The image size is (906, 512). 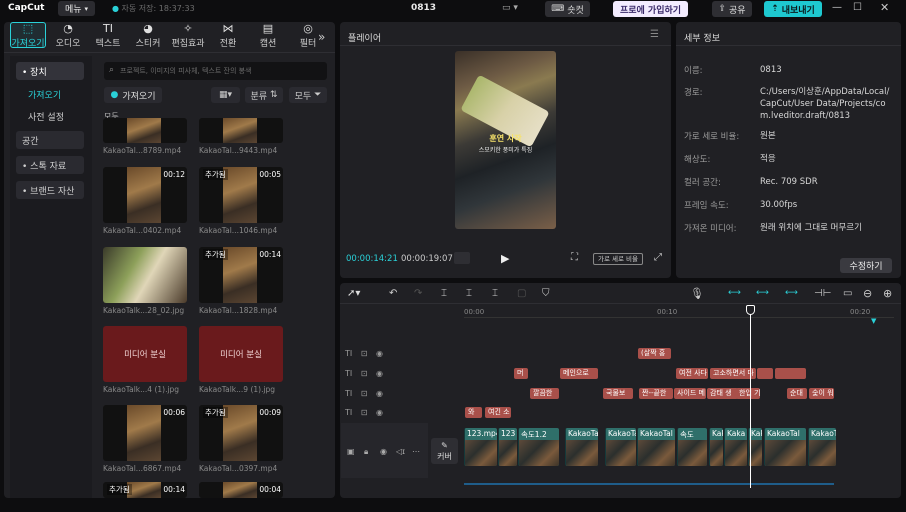 I want to click on microphone-icon: 🎙, so click(x=697, y=293).